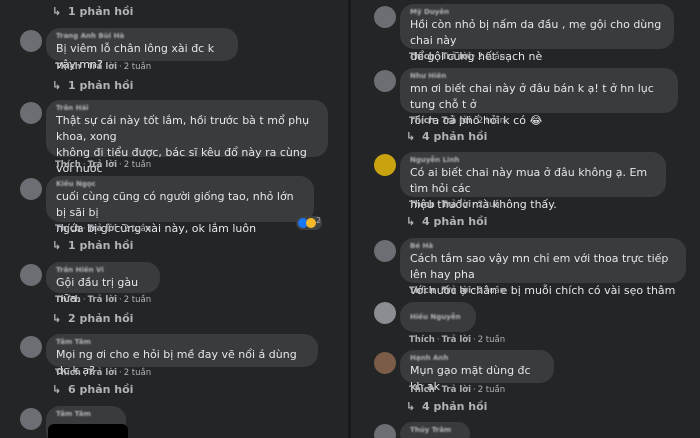  I want to click on commenter-name: Mỹ Duyên, so click(537, 12).